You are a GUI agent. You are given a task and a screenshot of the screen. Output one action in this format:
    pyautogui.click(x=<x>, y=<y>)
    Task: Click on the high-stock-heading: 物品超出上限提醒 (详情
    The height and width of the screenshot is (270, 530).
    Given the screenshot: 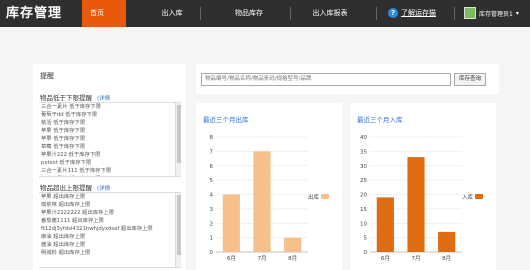 What is the action you would take?
    pyautogui.click(x=75, y=187)
    